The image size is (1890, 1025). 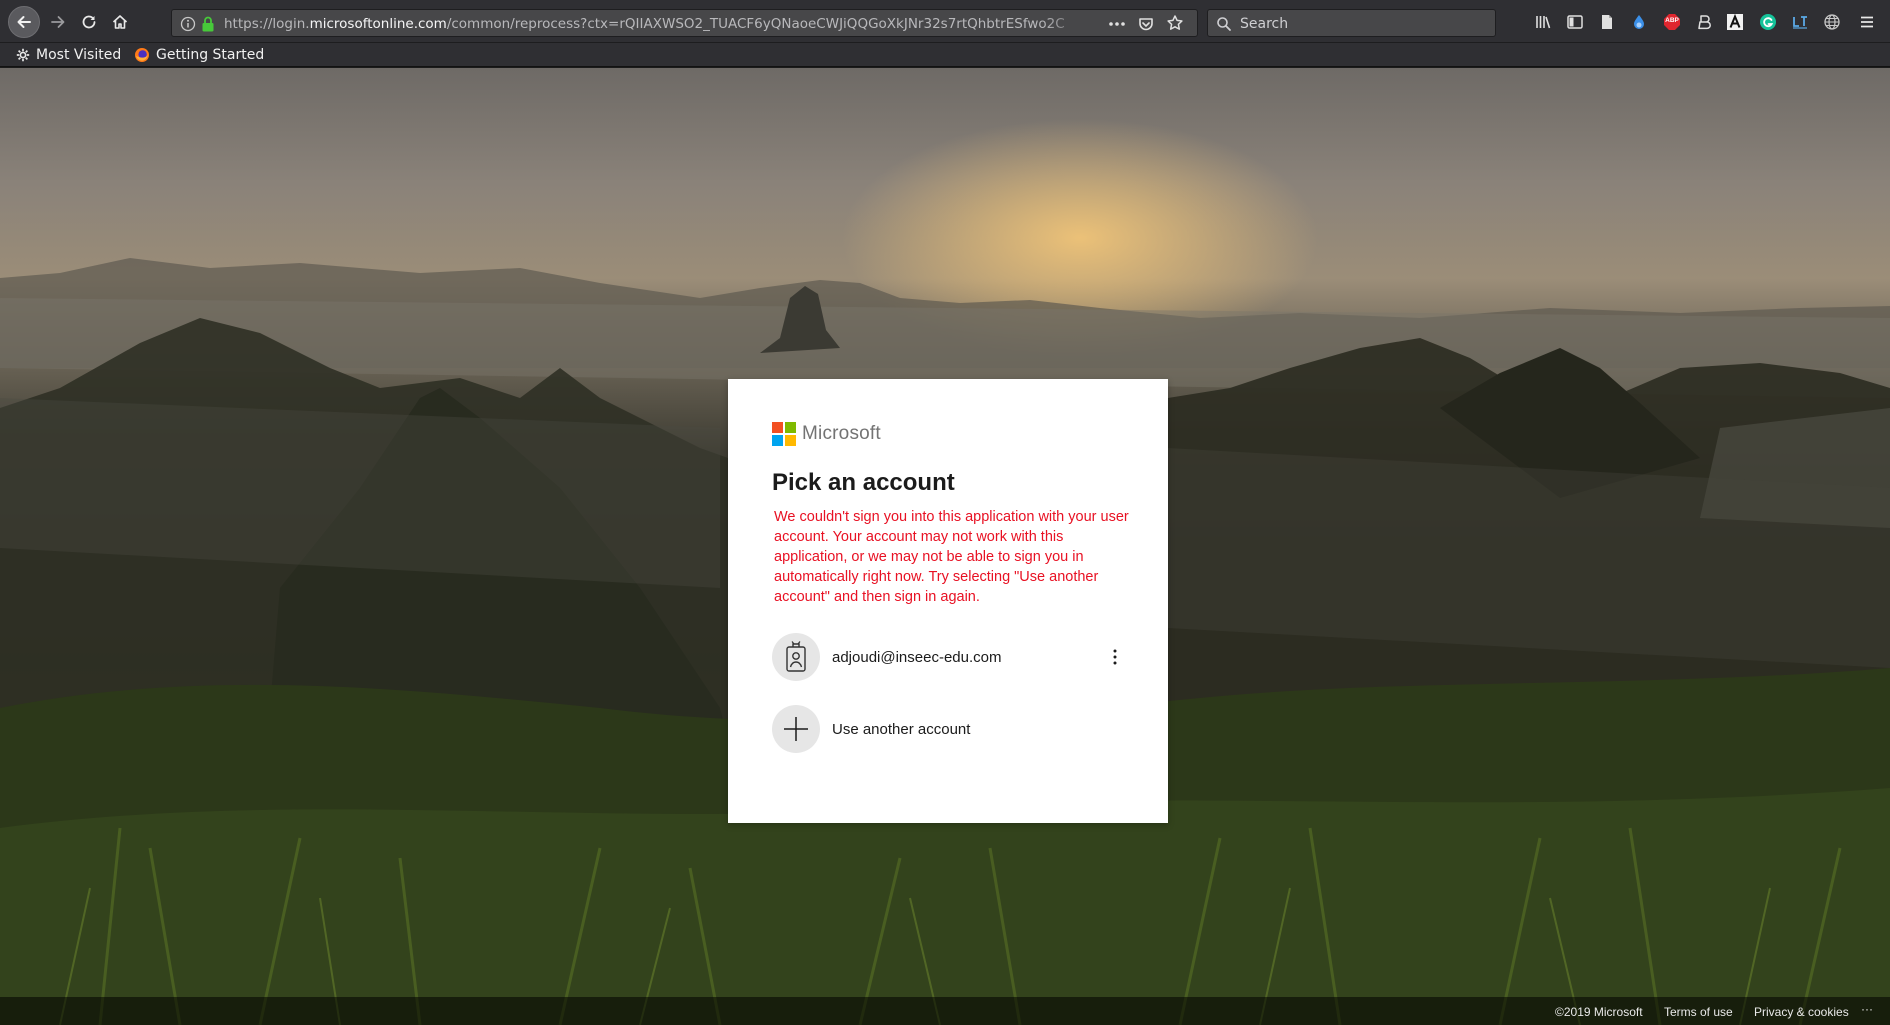 I want to click on more-footer-button: ···, so click(x=1867, y=1009).